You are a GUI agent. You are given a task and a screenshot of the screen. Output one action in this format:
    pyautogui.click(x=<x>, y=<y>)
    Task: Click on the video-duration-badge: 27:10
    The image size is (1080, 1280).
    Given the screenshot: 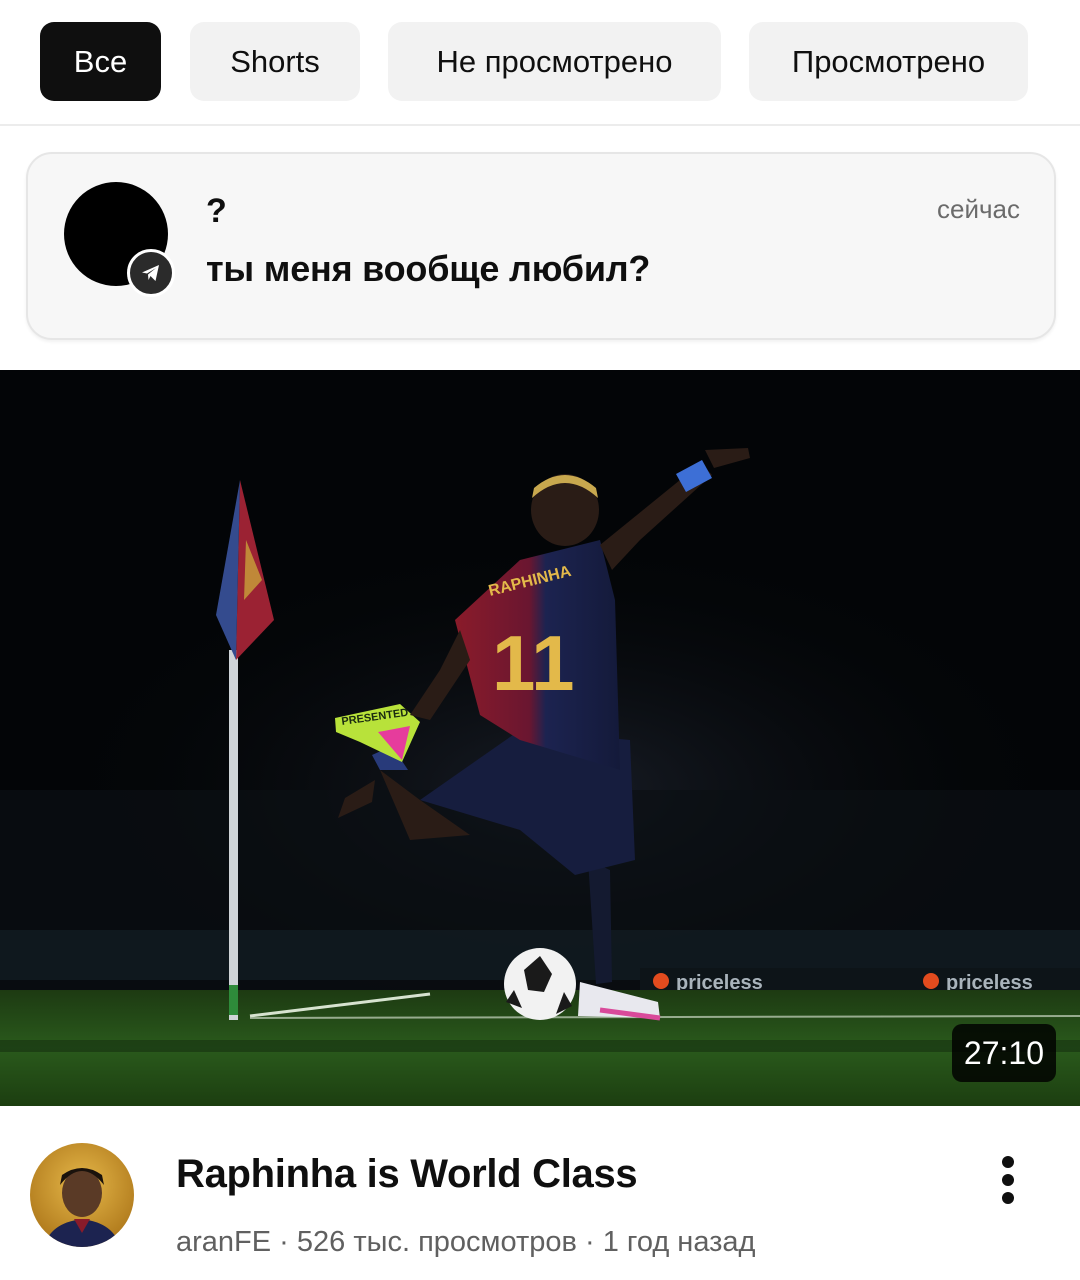 What is the action you would take?
    pyautogui.click(x=1003, y=1053)
    